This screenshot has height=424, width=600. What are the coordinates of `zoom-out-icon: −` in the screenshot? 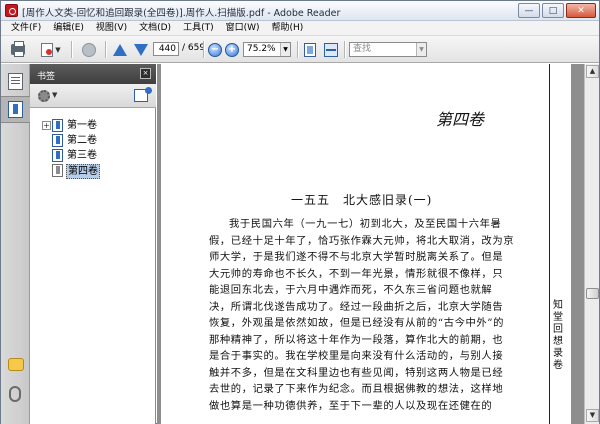 It's located at (215, 49).